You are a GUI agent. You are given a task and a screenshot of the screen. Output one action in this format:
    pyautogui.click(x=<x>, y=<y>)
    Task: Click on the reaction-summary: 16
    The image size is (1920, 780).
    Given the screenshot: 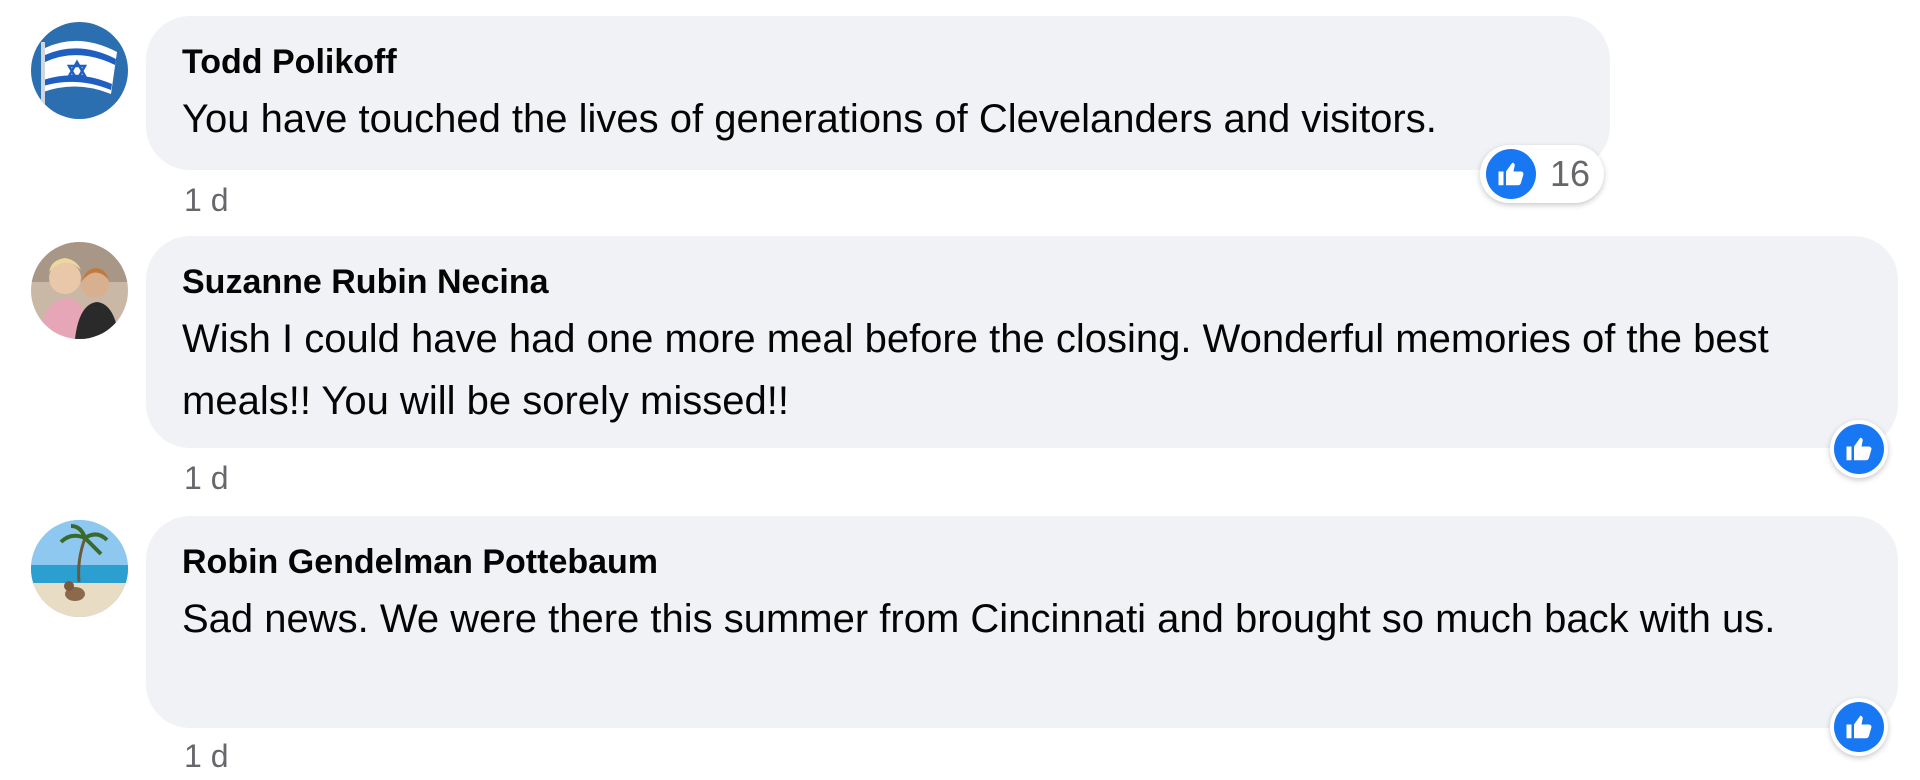 What is the action you would take?
    pyautogui.click(x=1542, y=174)
    